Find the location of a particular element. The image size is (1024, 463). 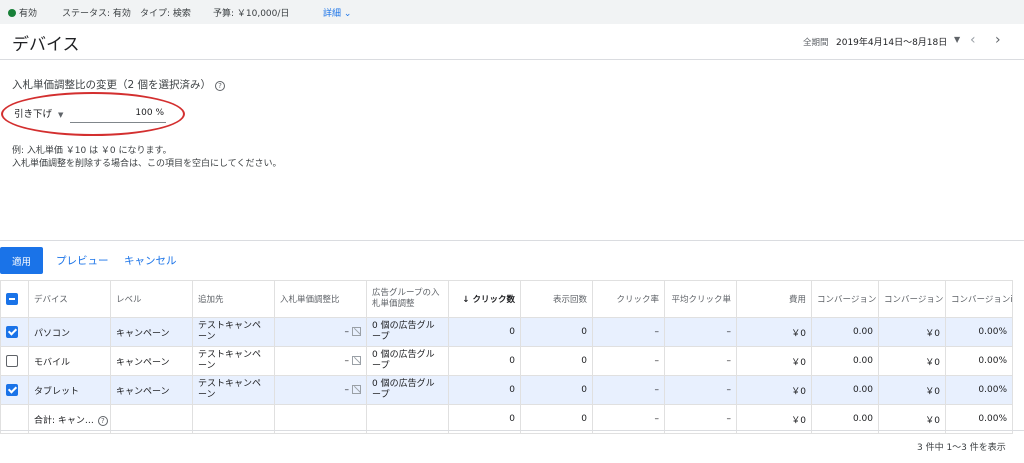

cell-device: パソコン is located at coordinates (69, 332).